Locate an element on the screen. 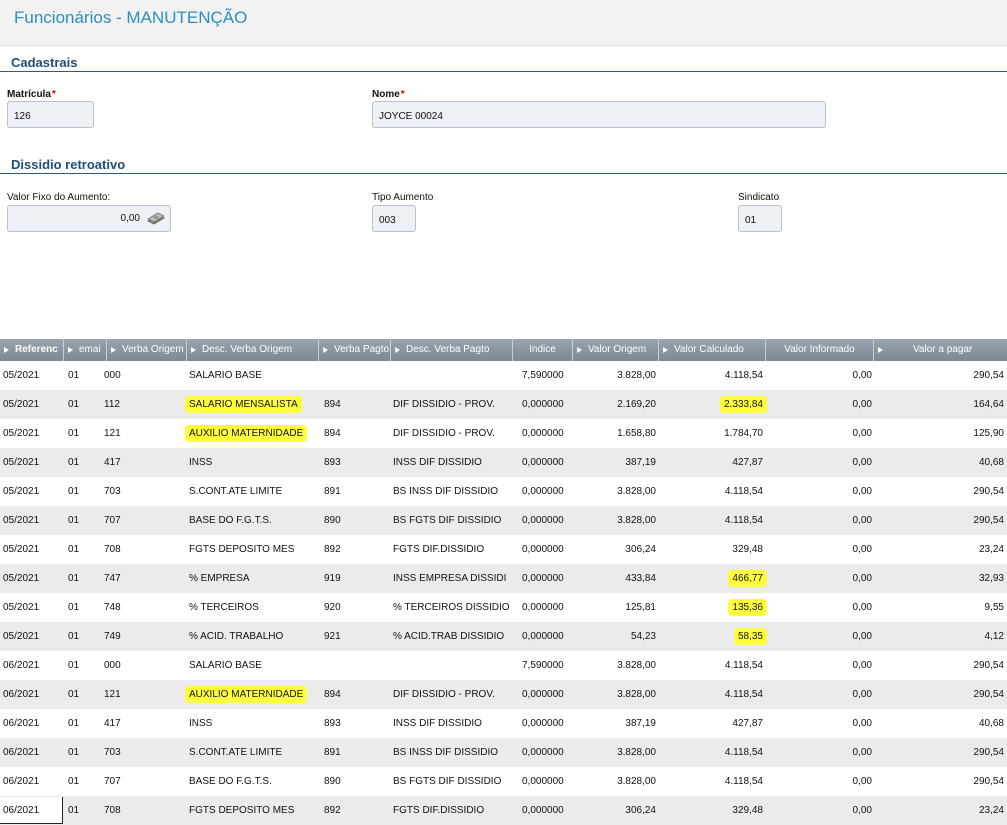  valor-fixo-field: 0,00 is located at coordinates (89, 218).